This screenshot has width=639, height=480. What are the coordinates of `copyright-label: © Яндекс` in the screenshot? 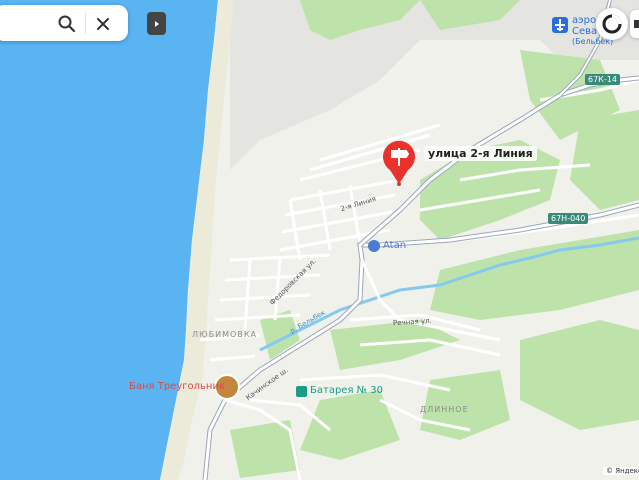 It's located at (621, 471).